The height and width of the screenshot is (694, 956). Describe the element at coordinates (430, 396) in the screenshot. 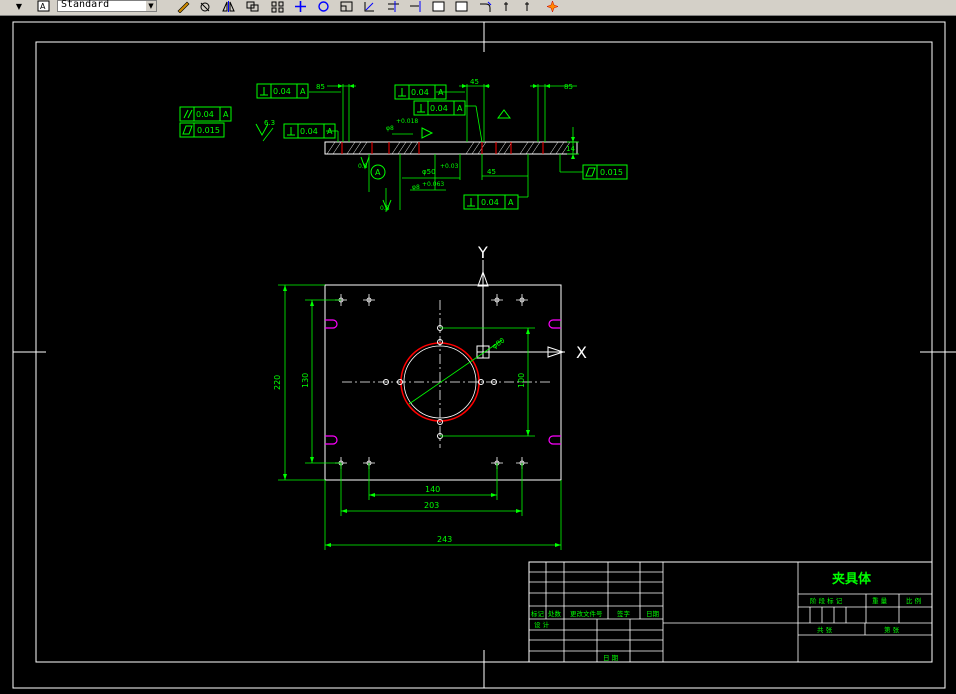

I see `plan-view: Y X φ80 220 130 100 140 203 243` at that location.